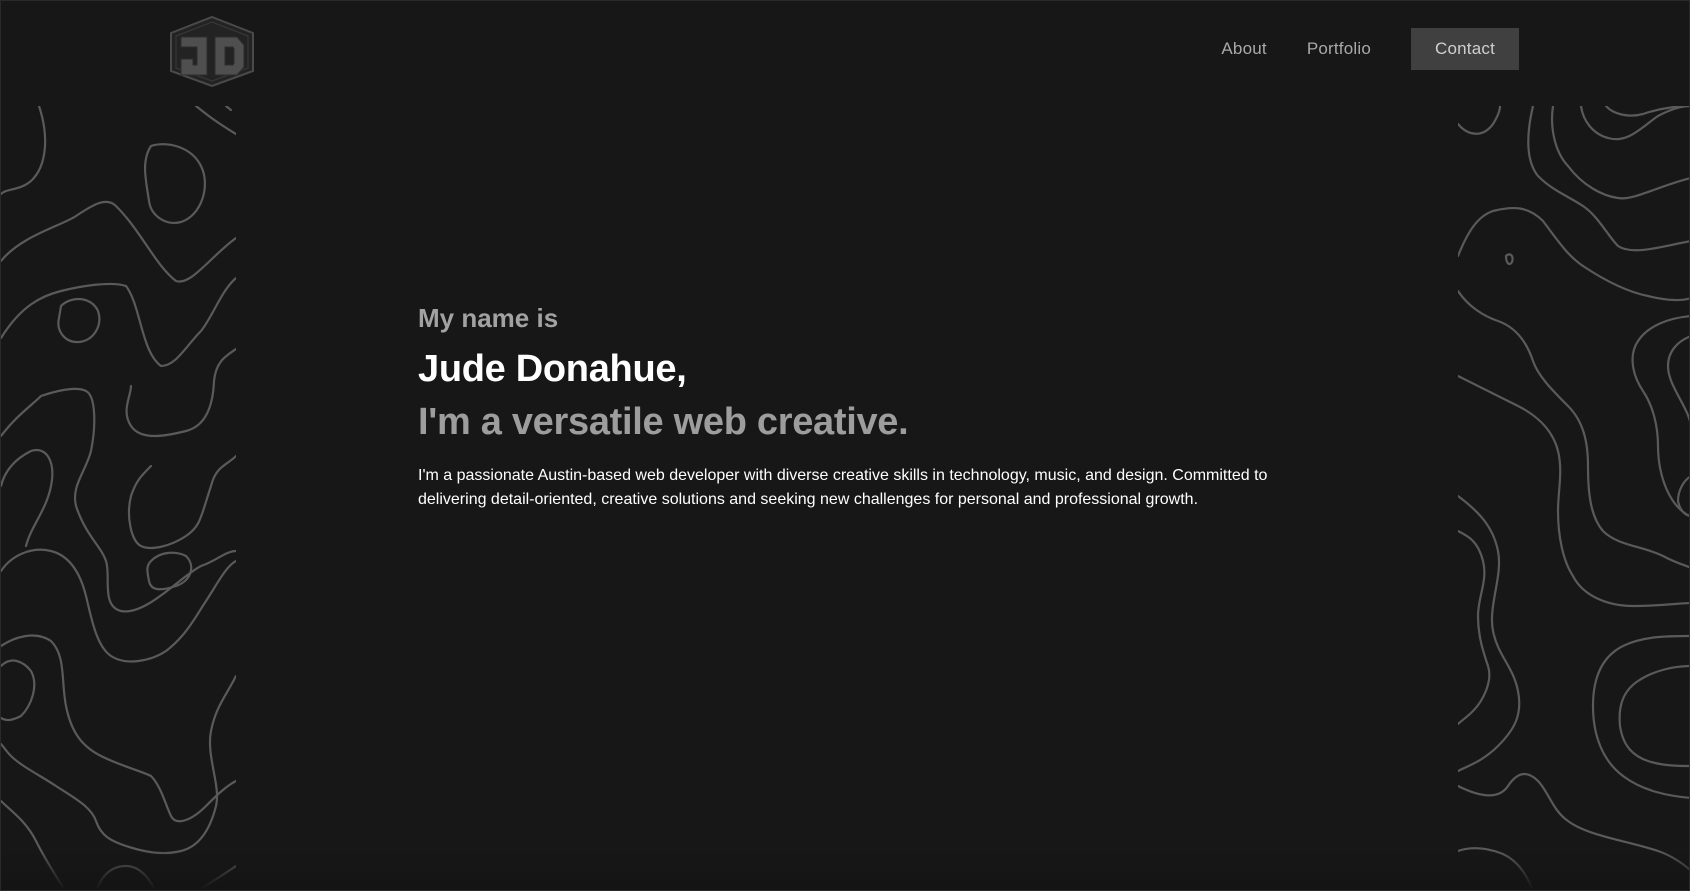  What do you see at coordinates (552, 369) in the screenshot?
I see `hero-name: Jude Donahue,` at bounding box center [552, 369].